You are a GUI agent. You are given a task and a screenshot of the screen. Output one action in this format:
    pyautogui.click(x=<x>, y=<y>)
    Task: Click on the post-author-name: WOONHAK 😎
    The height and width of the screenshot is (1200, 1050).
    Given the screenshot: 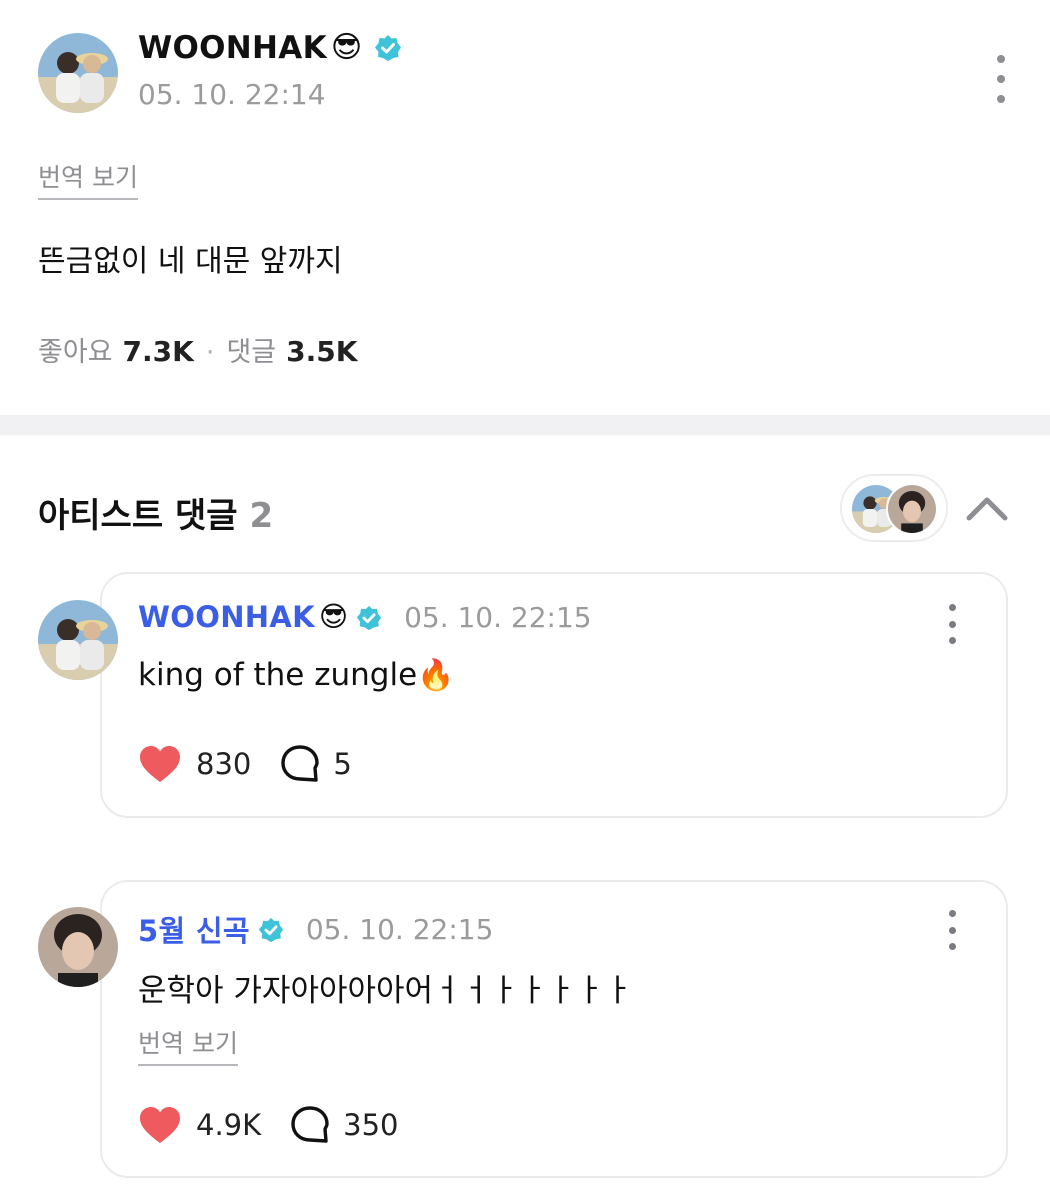 What is the action you would take?
    pyautogui.click(x=270, y=48)
    